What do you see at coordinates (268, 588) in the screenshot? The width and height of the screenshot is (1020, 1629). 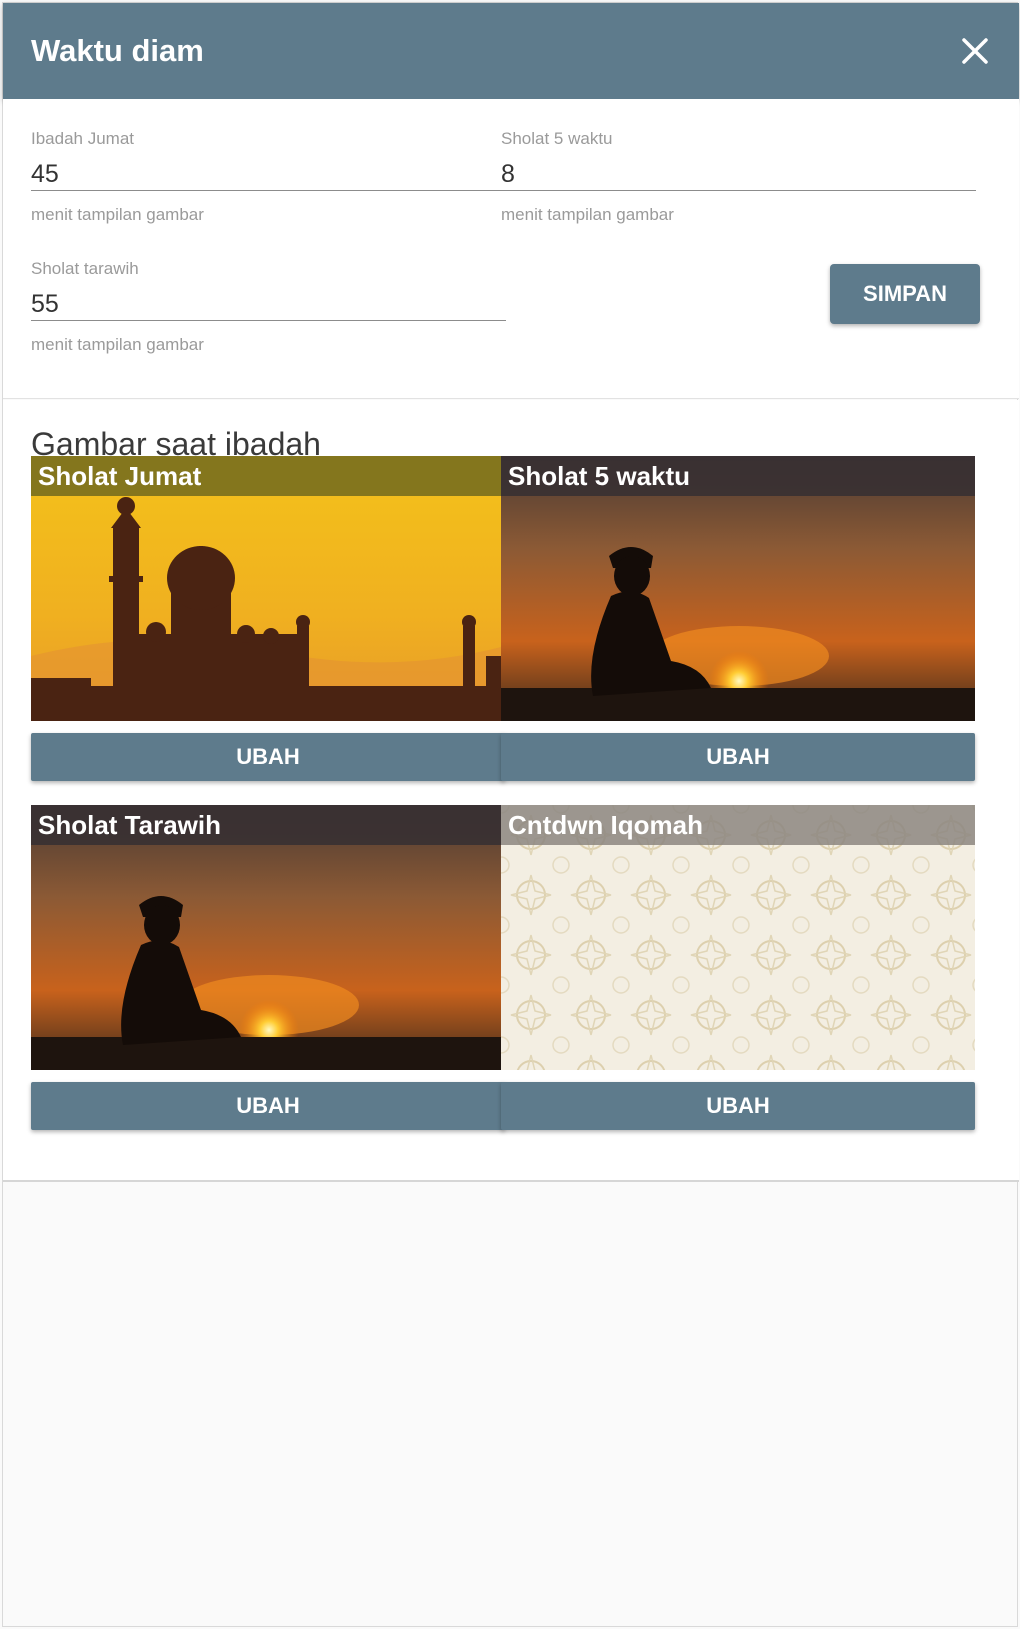 I see `mosque-silhouette-image: Sholat Jumat` at bounding box center [268, 588].